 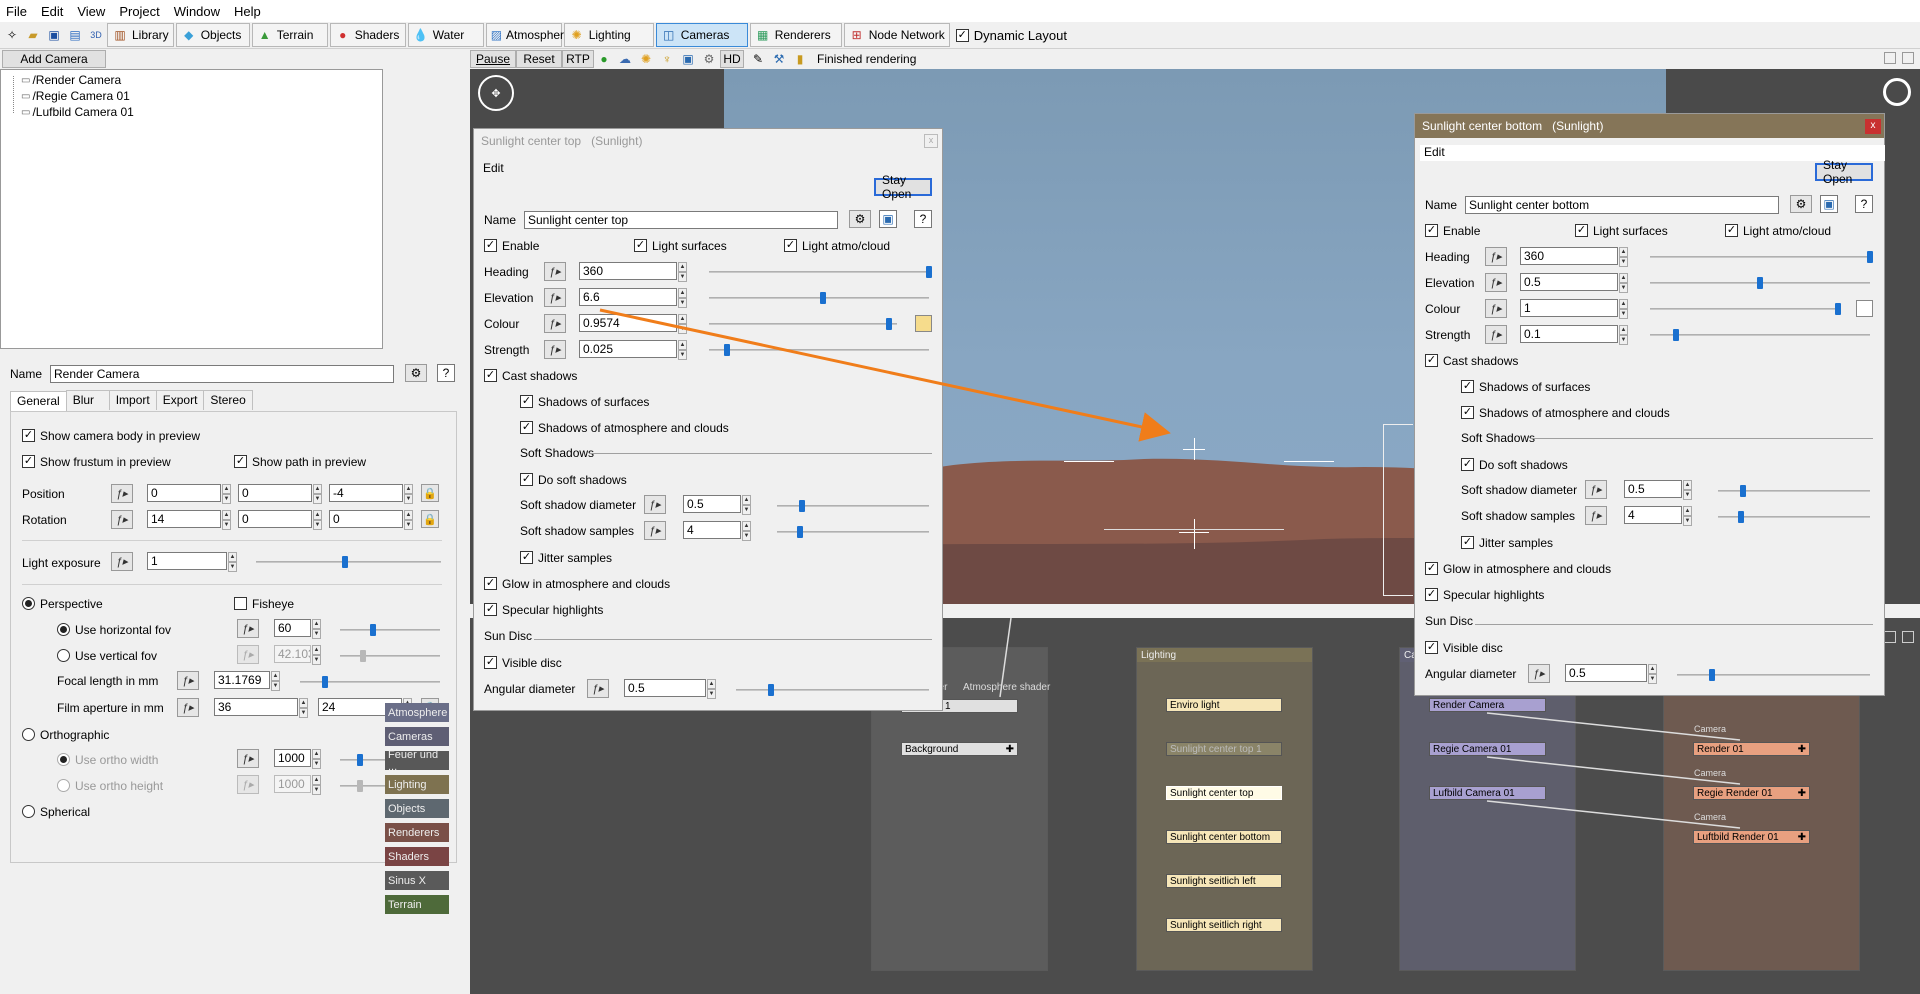 What do you see at coordinates (1224, 749) in the screenshot?
I see `light-node: Sunlight center top 1` at bounding box center [1224, 749].